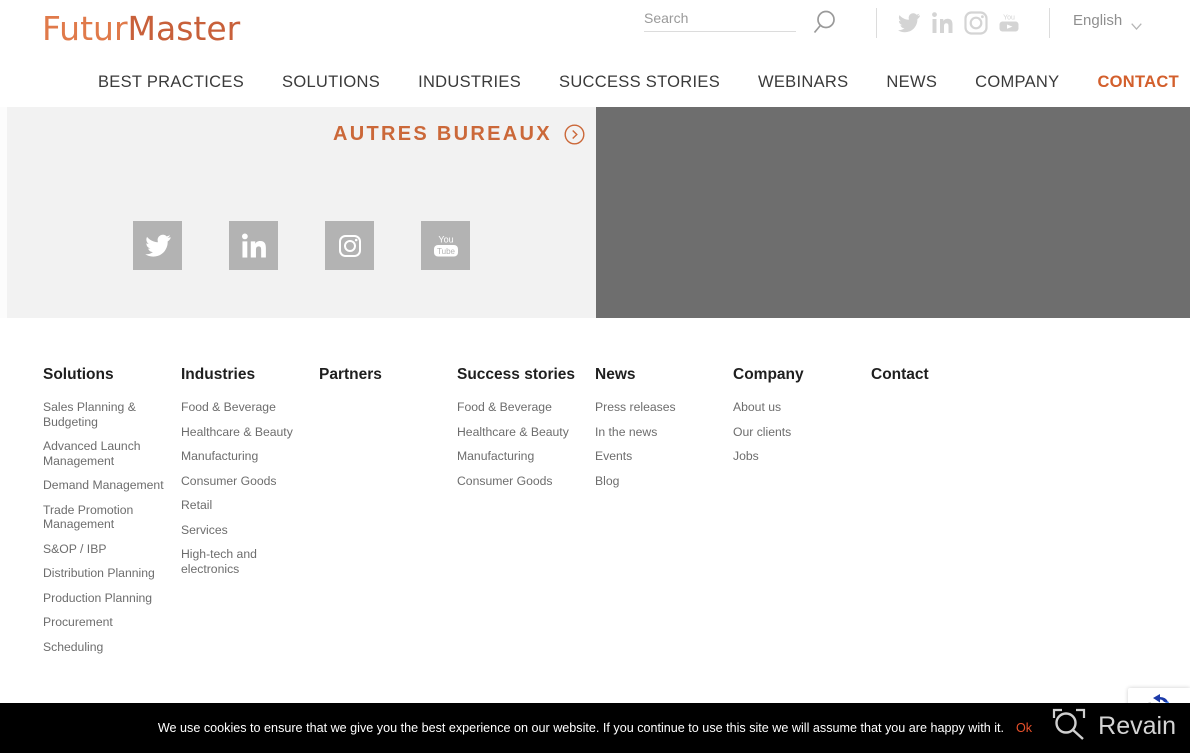 This screenshot has width=1190, height=753. Describe the element at coordinates (1049, 23) in the screenshot. I see `header-divider-right` at that location.